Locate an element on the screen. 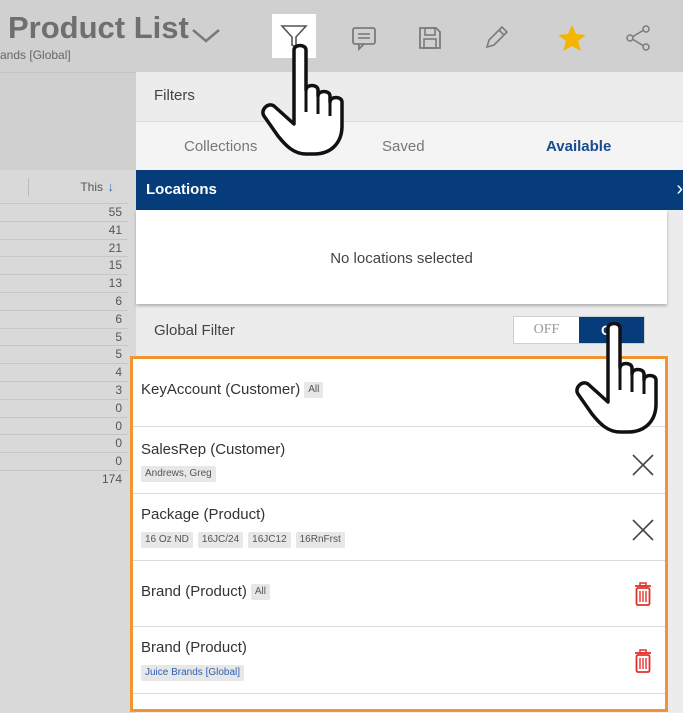  locations-body: No locations selected is located at coordinates (401, 257).